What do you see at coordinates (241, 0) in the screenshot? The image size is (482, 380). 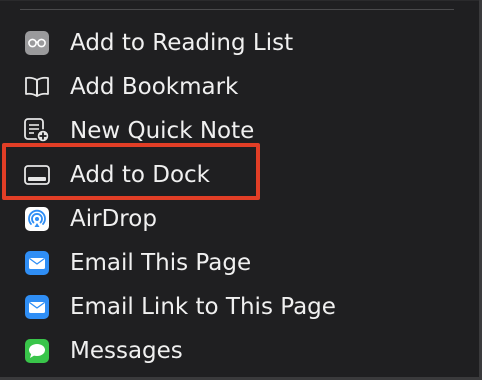 I see `menu-top-edge` at bounding box center [241, 0].